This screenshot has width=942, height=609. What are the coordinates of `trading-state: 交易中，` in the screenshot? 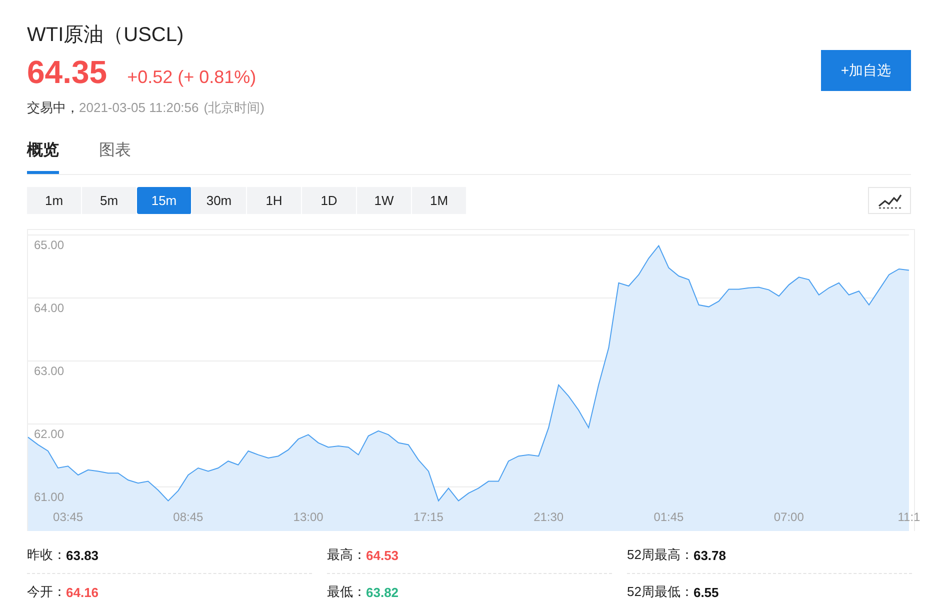 It's located at (53, 107).